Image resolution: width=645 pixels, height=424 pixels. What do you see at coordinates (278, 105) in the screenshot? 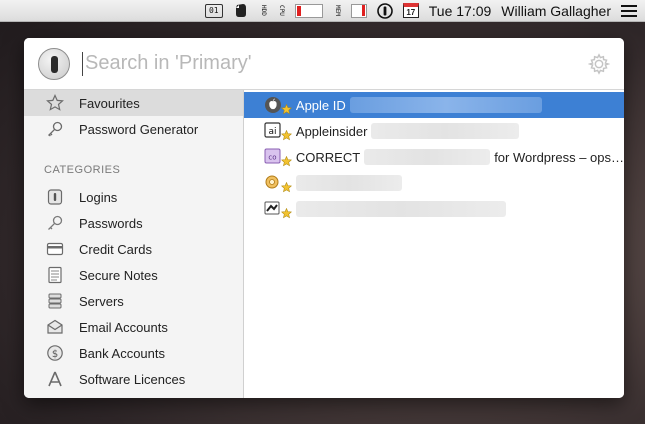
I see `apple-logo-icon` at bounding box center [278, 105].